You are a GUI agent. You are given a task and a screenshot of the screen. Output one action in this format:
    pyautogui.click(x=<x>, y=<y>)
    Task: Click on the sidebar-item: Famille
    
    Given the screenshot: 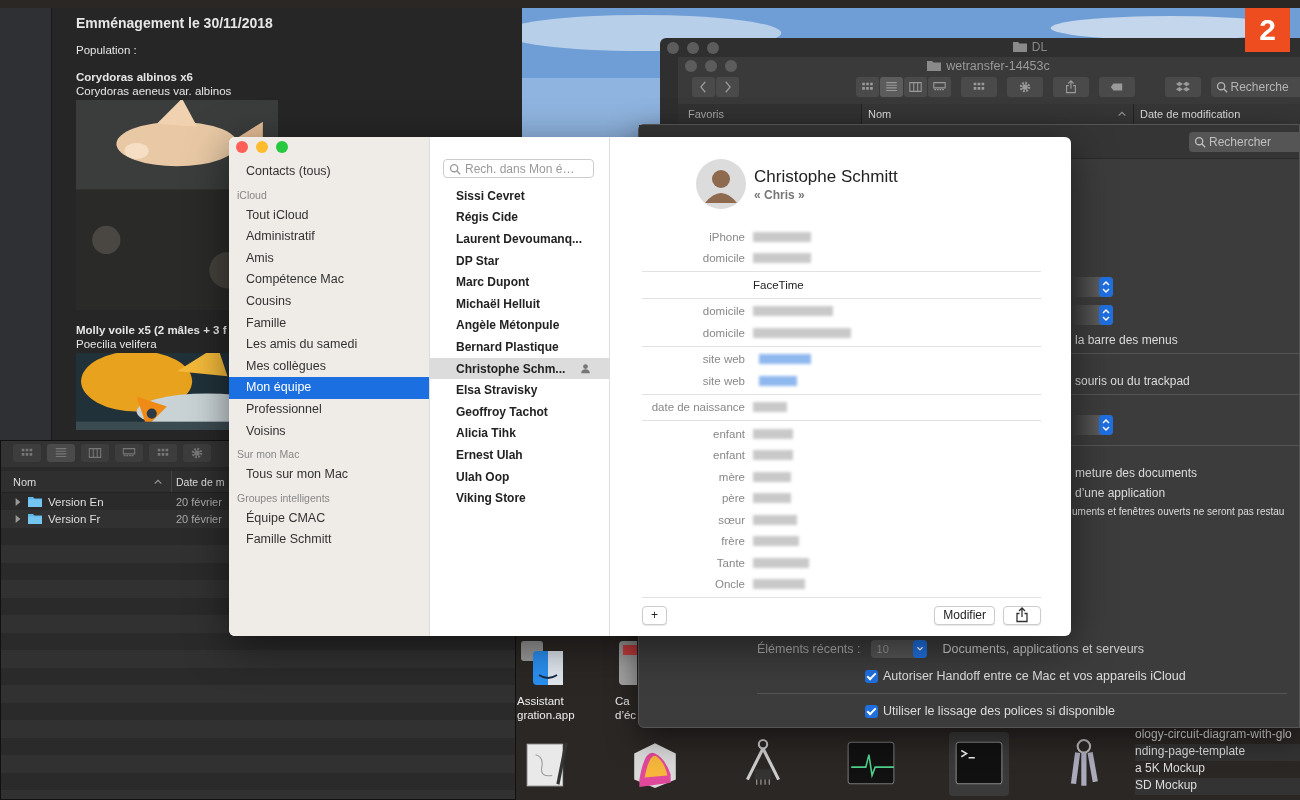 What is the action you would take?
    pyautogui.click(x=329, y=323)
    